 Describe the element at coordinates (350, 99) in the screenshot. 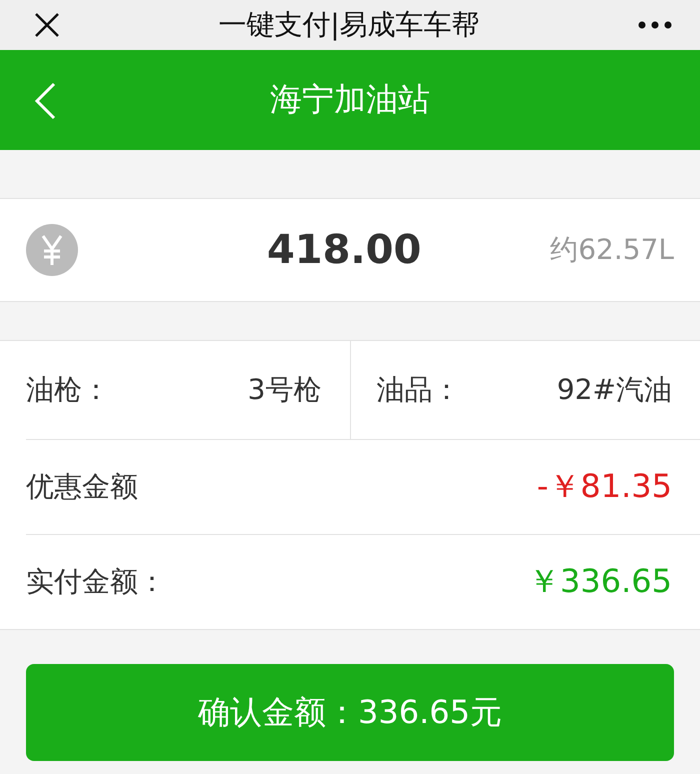

I see `station-title: 海宁加油站` at that location.